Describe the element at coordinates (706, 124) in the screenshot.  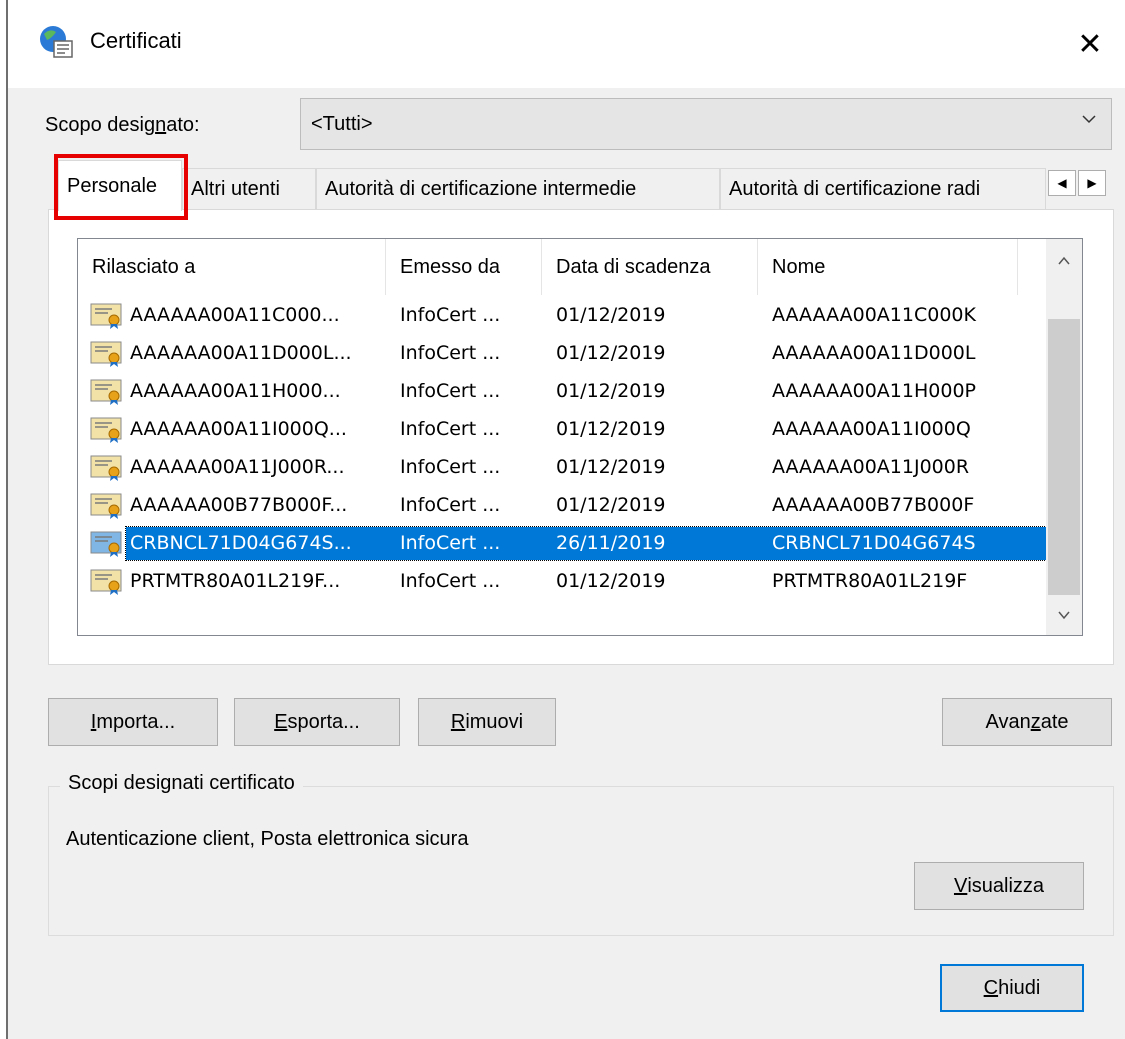
I see `scope-dropdown: <Tutti>` at that location.